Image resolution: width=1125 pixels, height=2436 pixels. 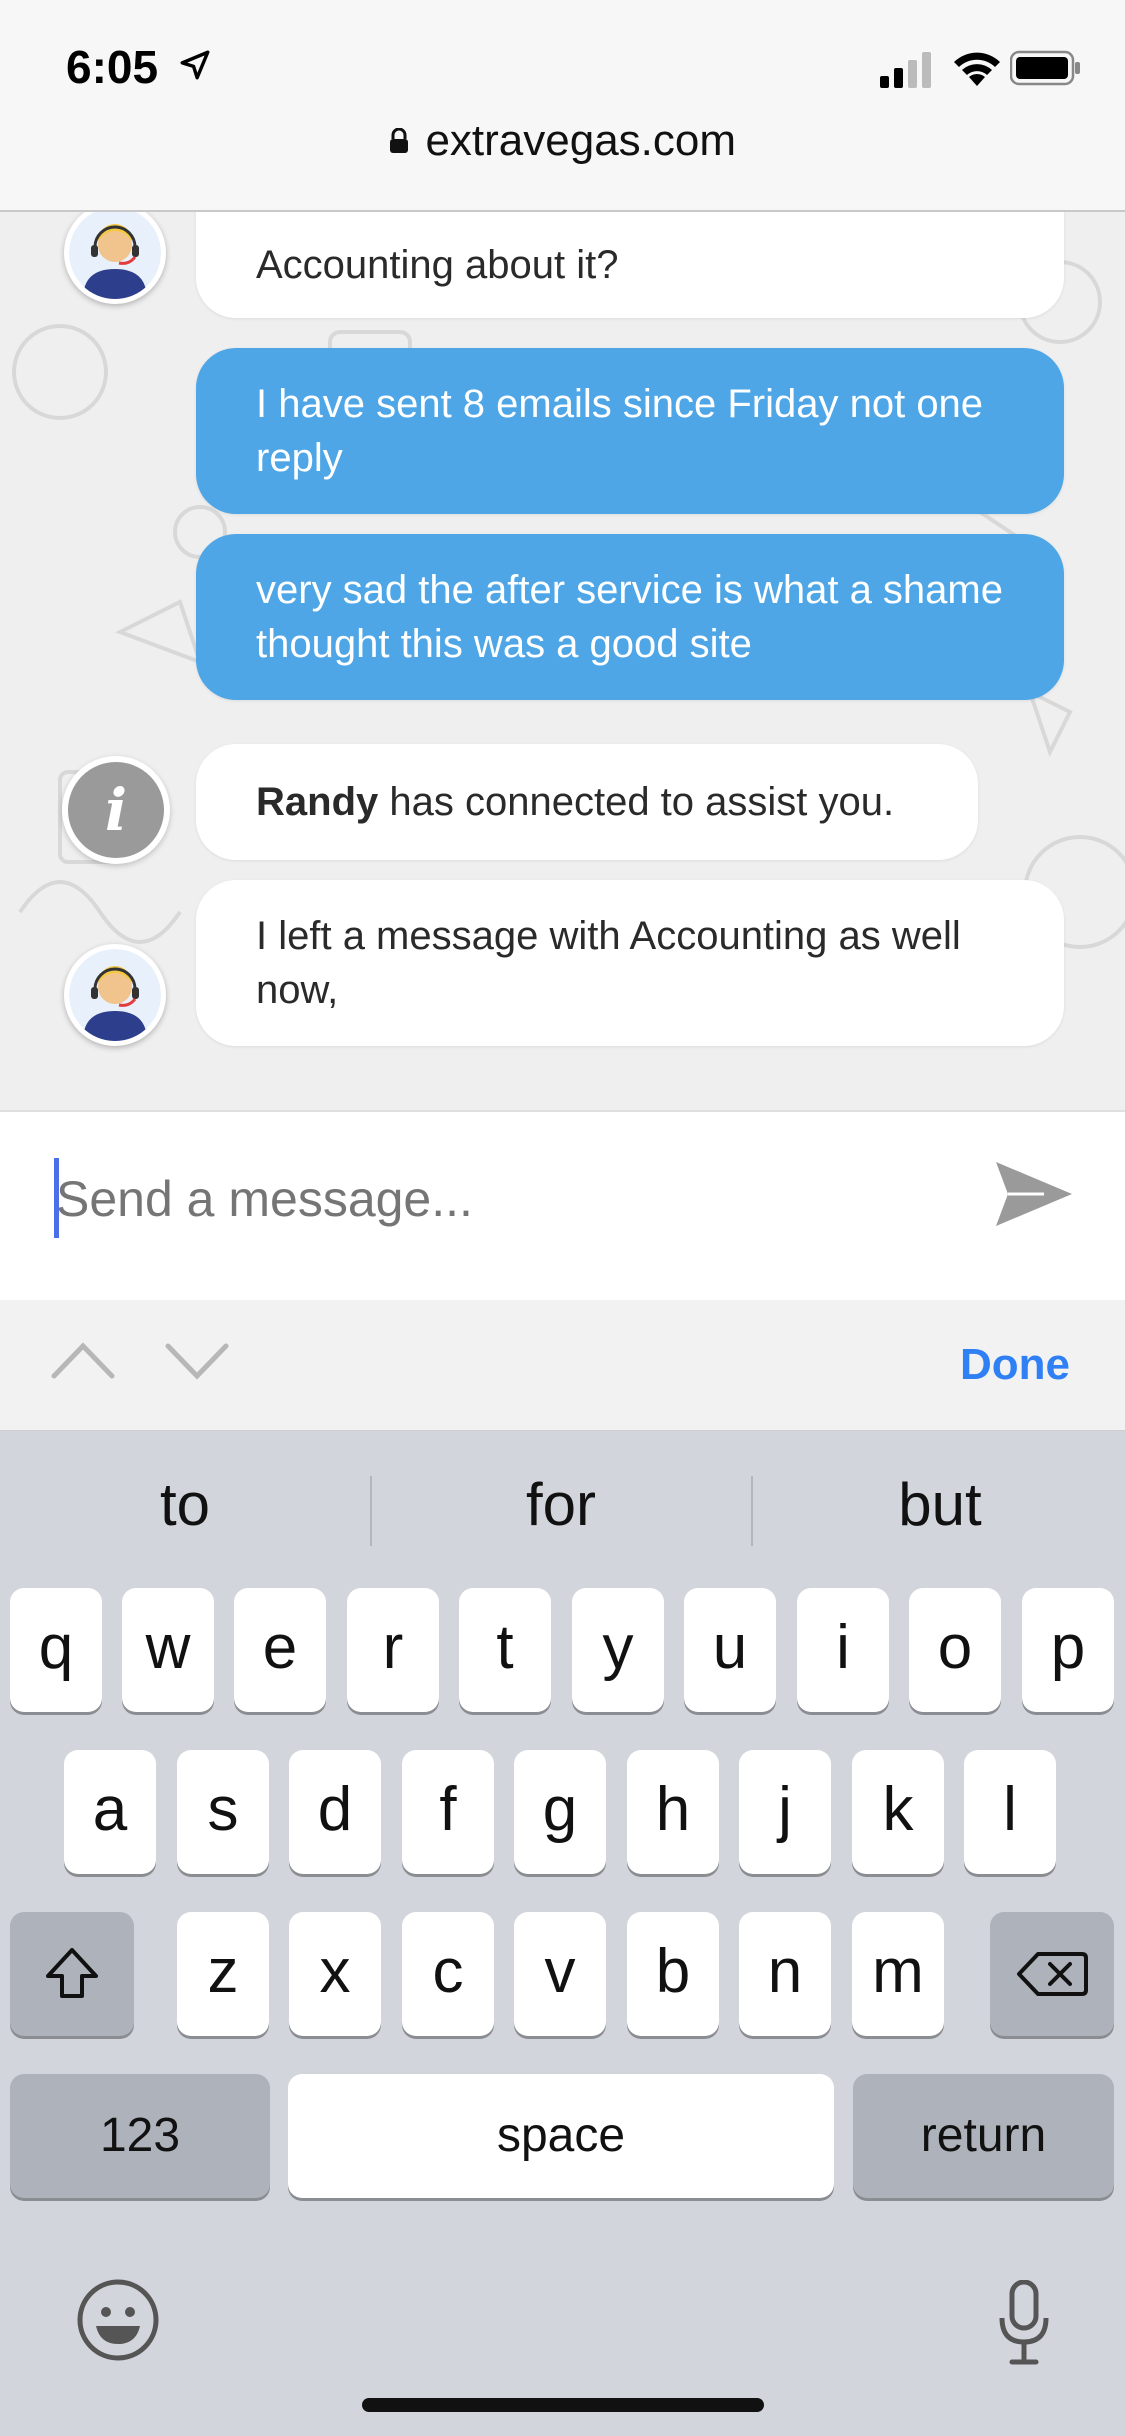 What do you see at coordinates (496, 1199) in the screenshot?
I see `message-input` at bounding box center [496, 1199].